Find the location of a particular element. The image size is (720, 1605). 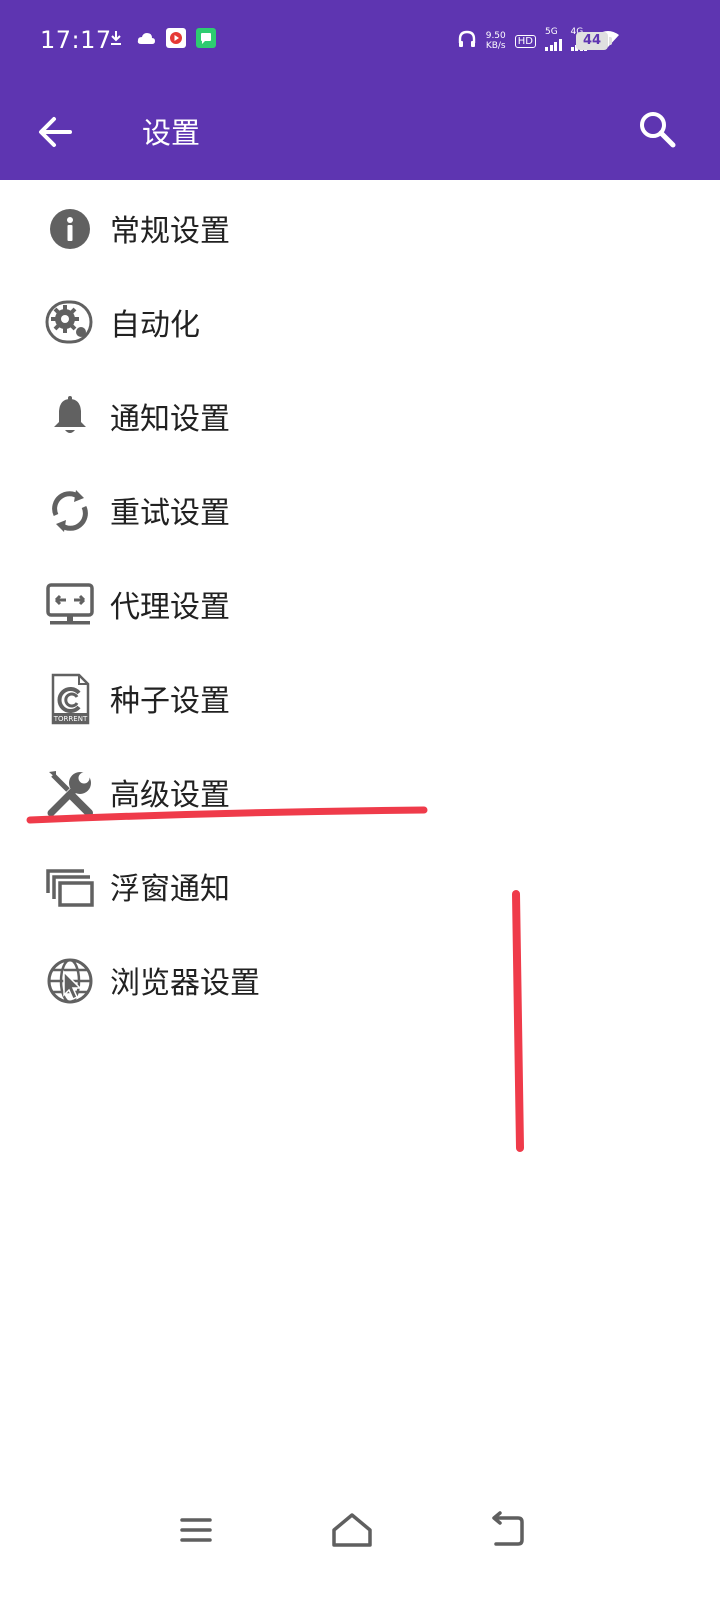

back-nav-button is located at coordinates (508, 1530).